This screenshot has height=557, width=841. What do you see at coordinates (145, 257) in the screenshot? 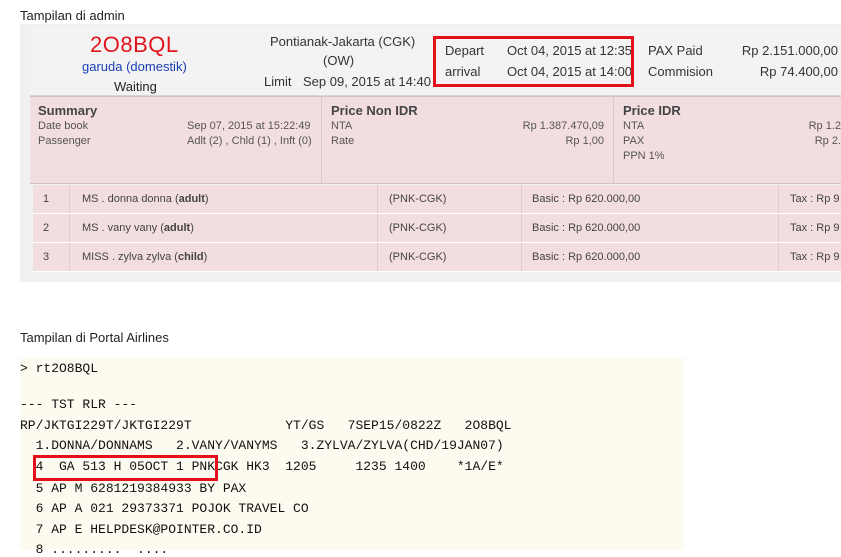
I see `pax-name: MISS . zylva zylva (child)` at bounding box center [145, 257].